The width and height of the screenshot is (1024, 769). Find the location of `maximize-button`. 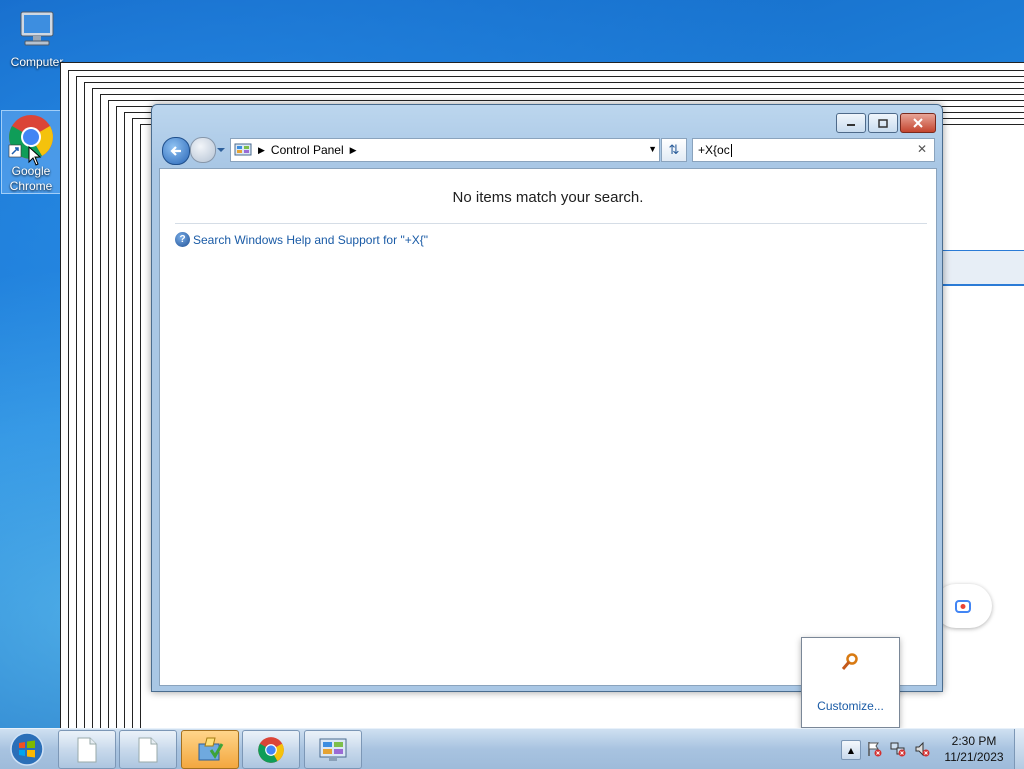

maximize-button is located at coordinates (883, 123).